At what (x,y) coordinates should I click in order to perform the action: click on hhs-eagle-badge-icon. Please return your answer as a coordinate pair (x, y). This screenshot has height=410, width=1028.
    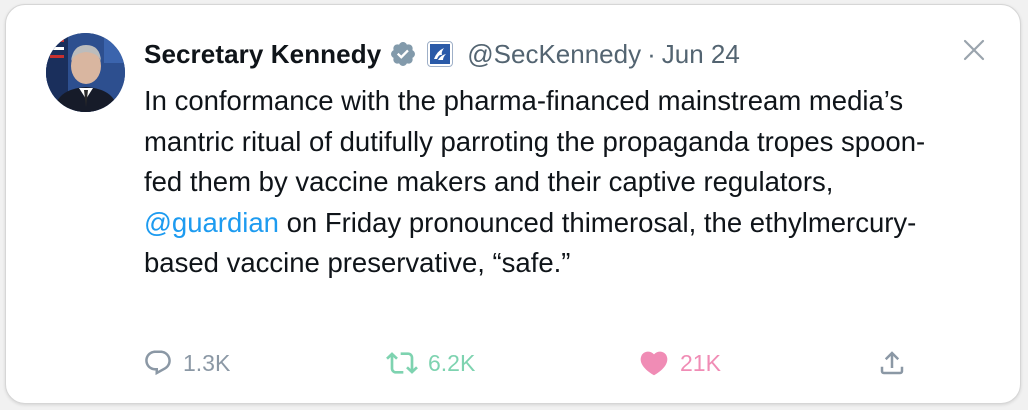
    Looking at the image, I should click on (440, 54).